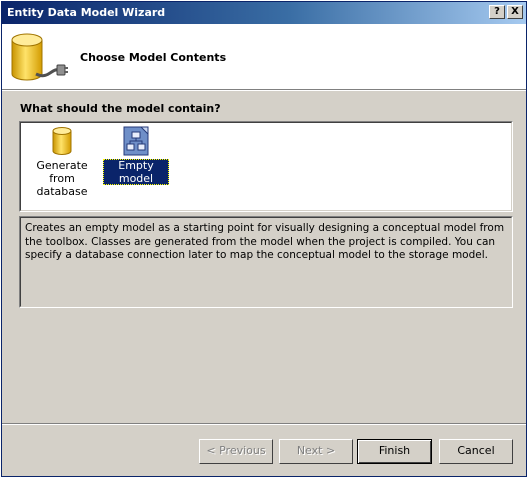  Describe the element at coordinates (476, 451) in the screenshot. I see `cancel-button: Cancel` at that location.